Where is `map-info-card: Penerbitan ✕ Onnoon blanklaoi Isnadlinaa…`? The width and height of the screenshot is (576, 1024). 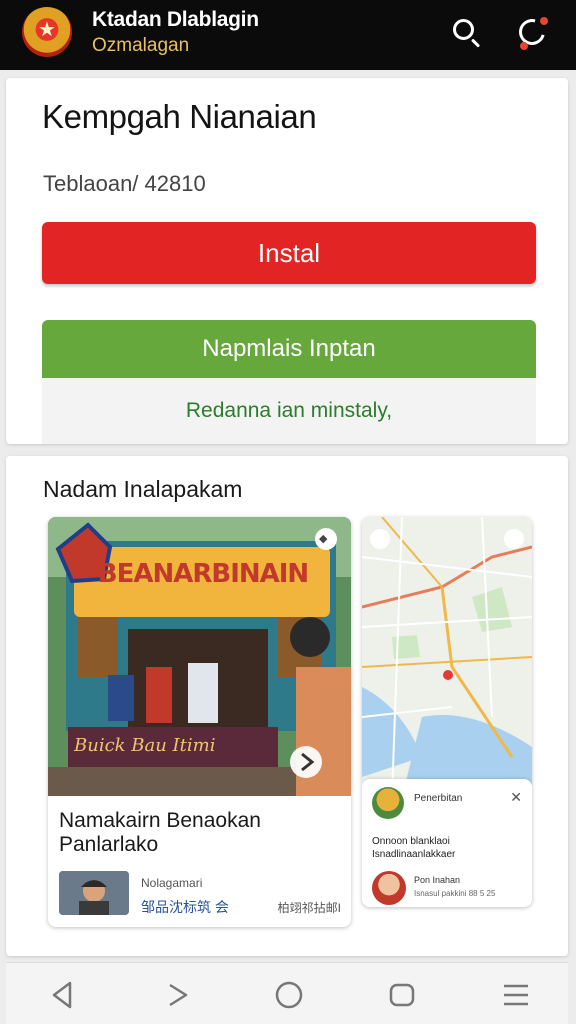 map-info-card: Penerbitan ✕ Onnoon blanklaoi Isnadlinaa… is located at coordinates (447, 843).